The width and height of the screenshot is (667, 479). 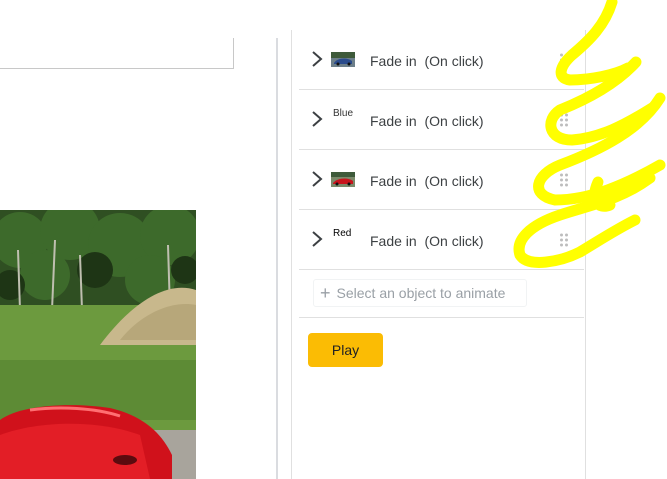 I want to click on select-object-button: + Select an object to animate, so click(x=420, y=293).